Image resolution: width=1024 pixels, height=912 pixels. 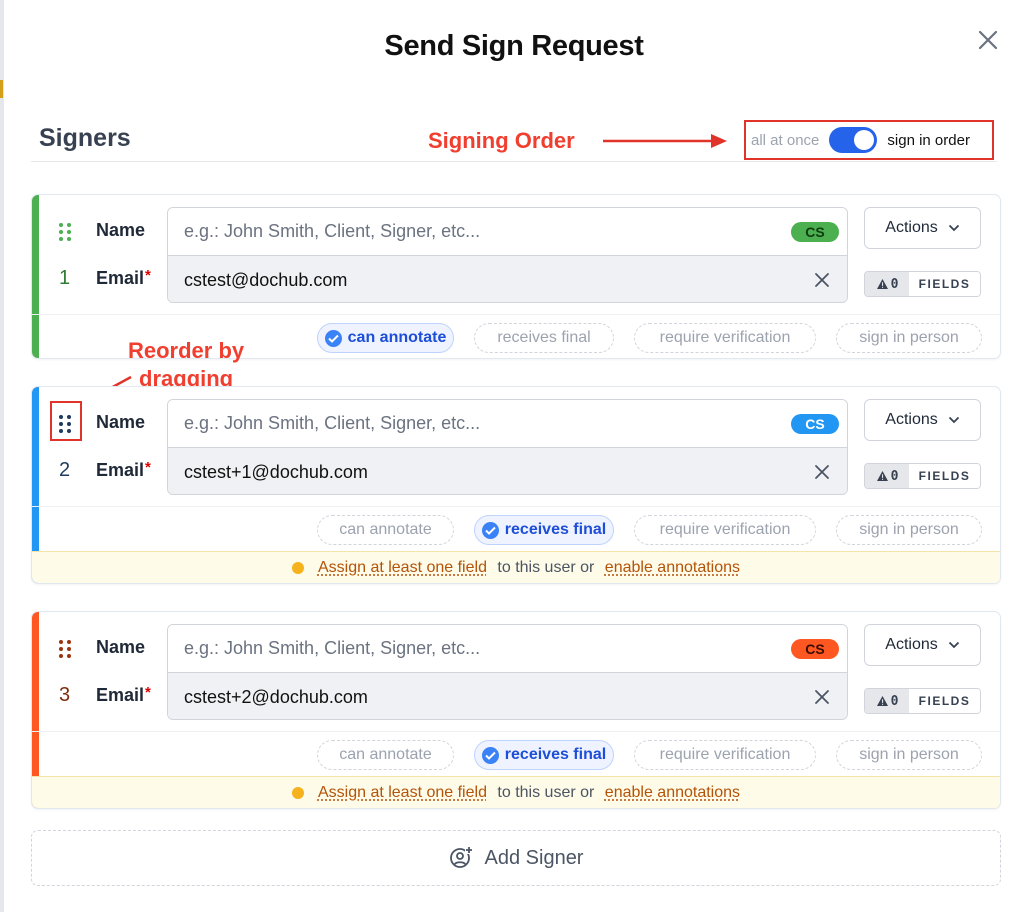 What do you see at coordinates (665, 141) in the screenshot?
I see `annotation-arrow-right-icon` at bounding box center [665, 141].